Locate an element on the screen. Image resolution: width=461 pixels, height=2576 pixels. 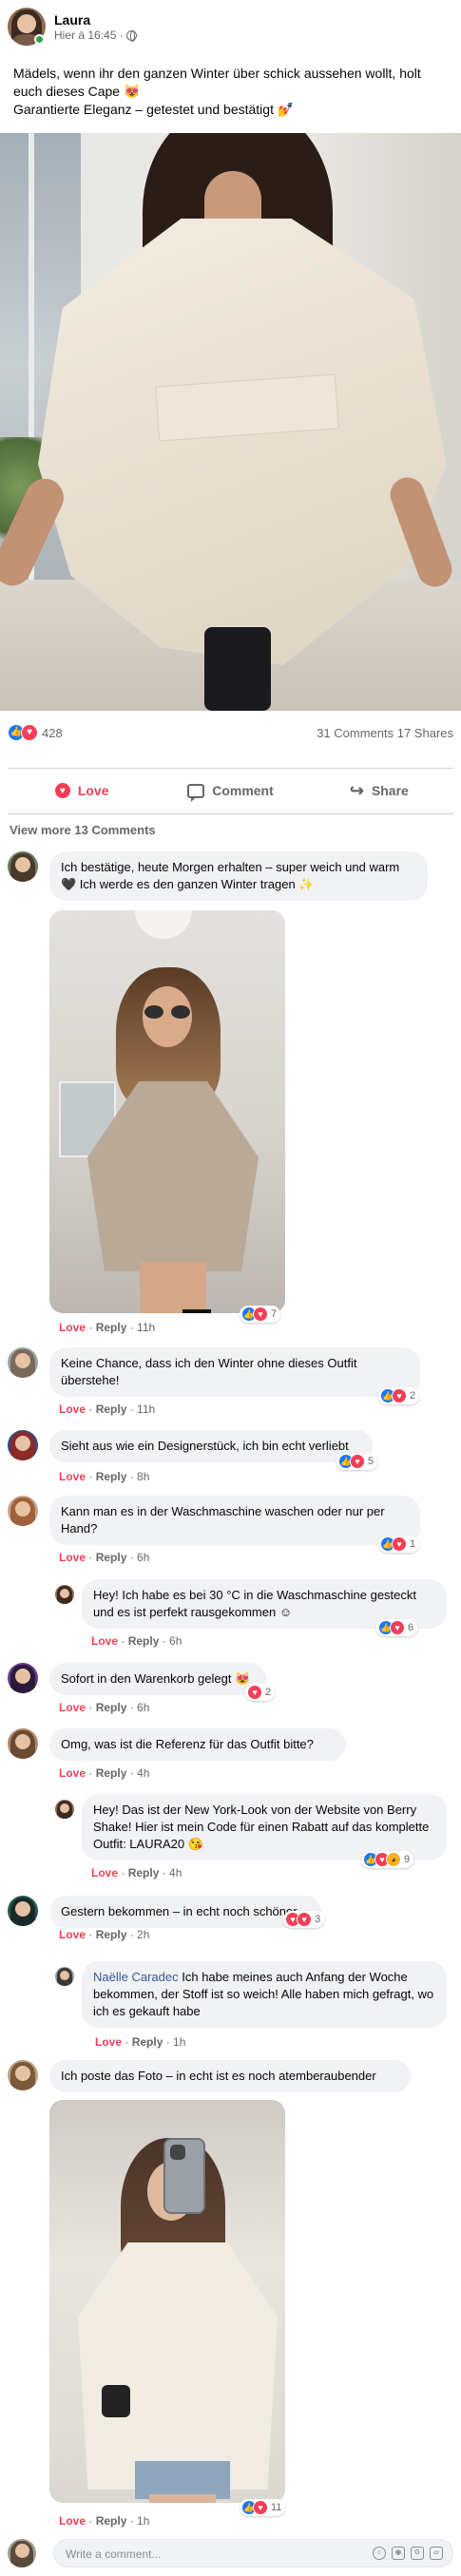
comment-button: Comment is located at coordinates (230, 790).